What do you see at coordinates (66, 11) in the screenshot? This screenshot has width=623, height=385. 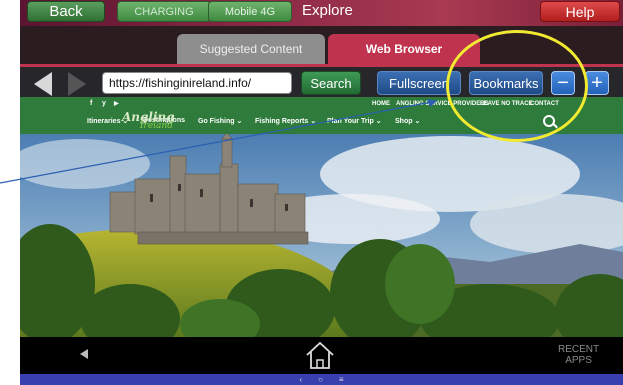 I see `back-button: Back` at bounding box center [66, 11].